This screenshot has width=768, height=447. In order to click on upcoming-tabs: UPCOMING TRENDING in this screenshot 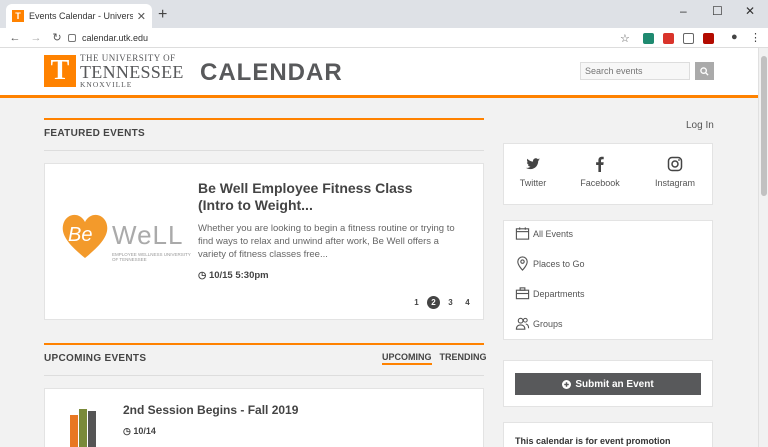, I will do `click(434, 358)`.